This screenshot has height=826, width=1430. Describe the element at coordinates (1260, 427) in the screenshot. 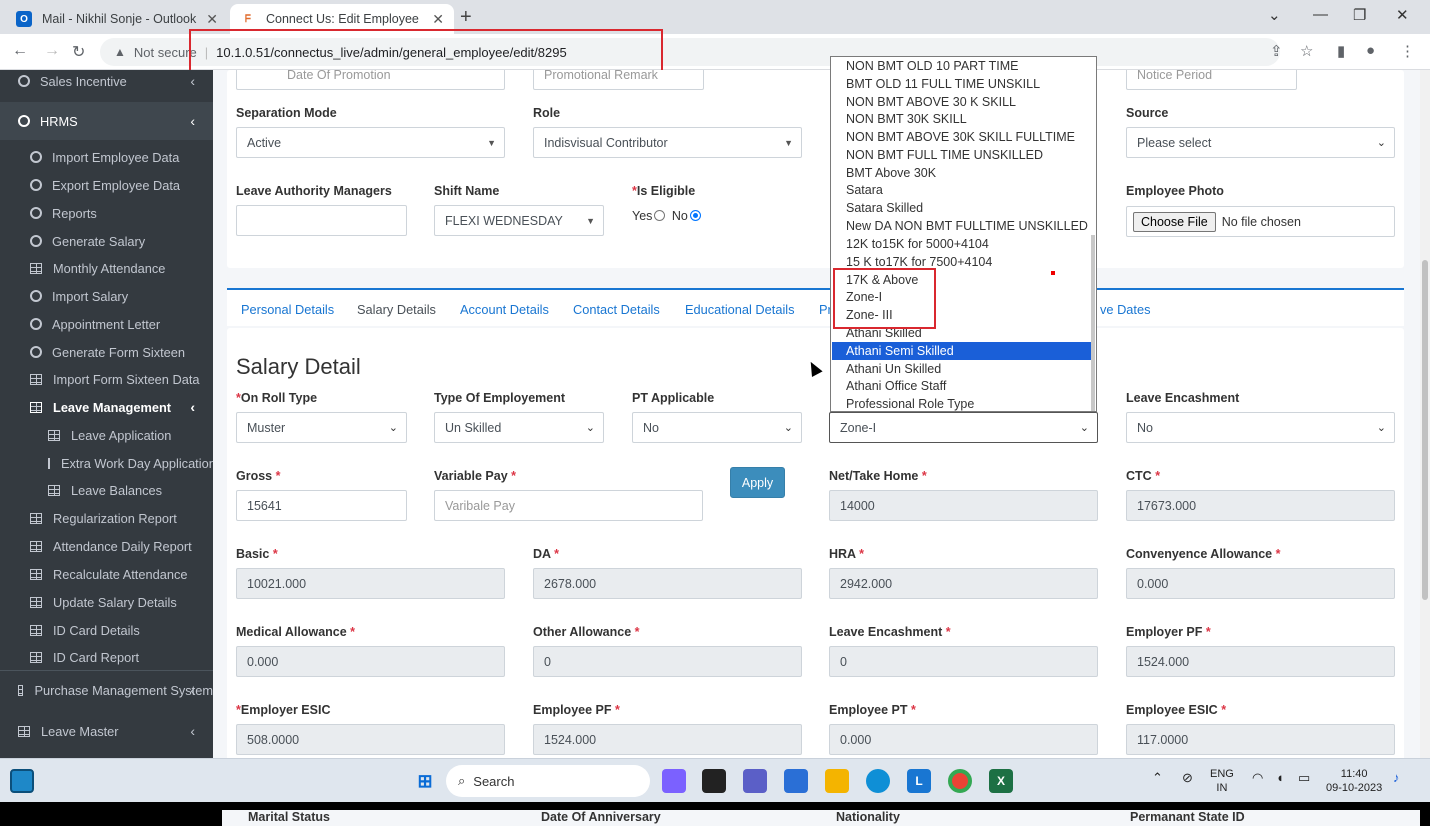

I see `leave-encashment-select: No ⌄` at that location.